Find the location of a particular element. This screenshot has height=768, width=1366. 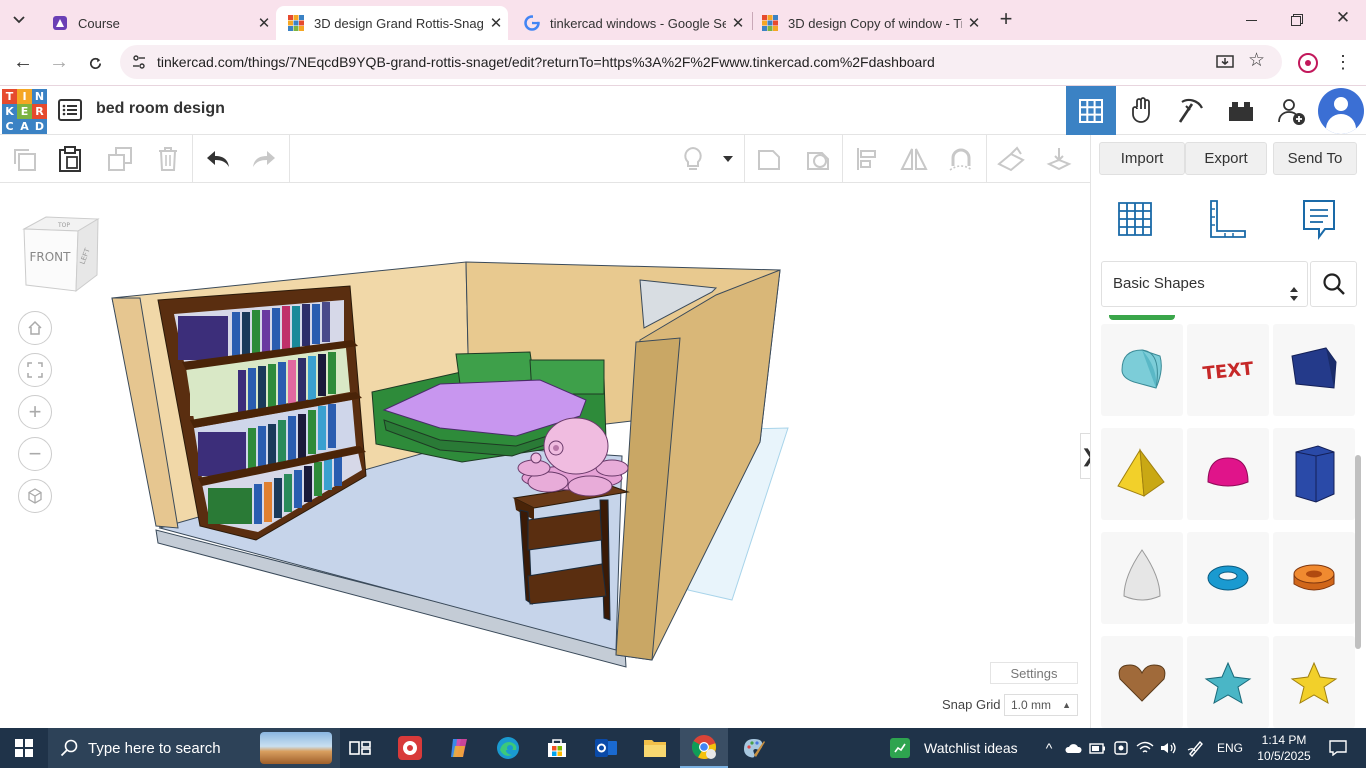

file-explorer-icon is located at coordinates (655, 748).